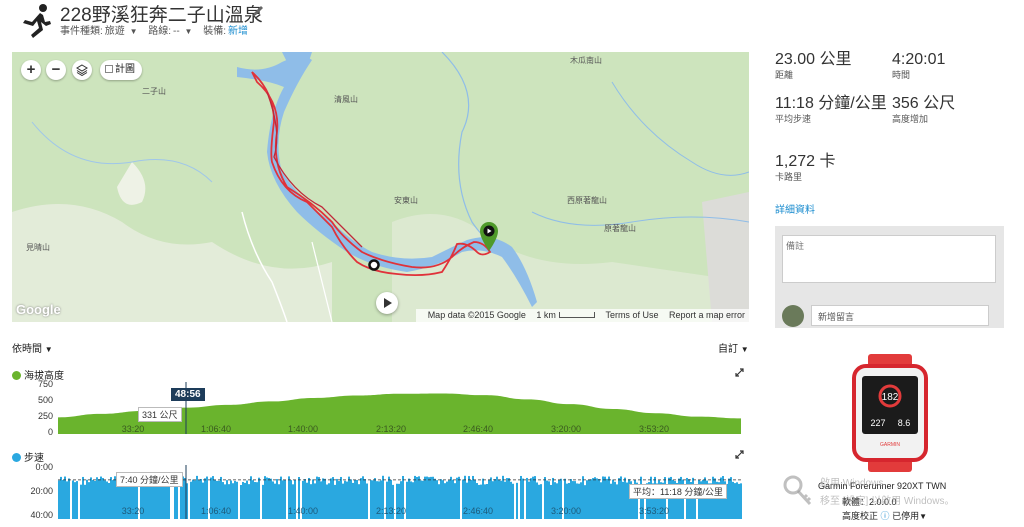 The image size is (1024, 527). Describe the element at coordinates (121, 70) in the screenshot. I see `terrain-toggle: 計圖` at that location.